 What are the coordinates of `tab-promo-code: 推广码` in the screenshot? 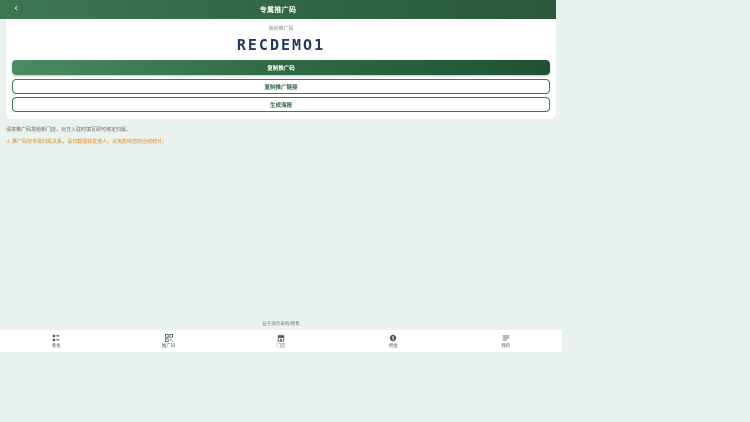 It's located at (168, 341).